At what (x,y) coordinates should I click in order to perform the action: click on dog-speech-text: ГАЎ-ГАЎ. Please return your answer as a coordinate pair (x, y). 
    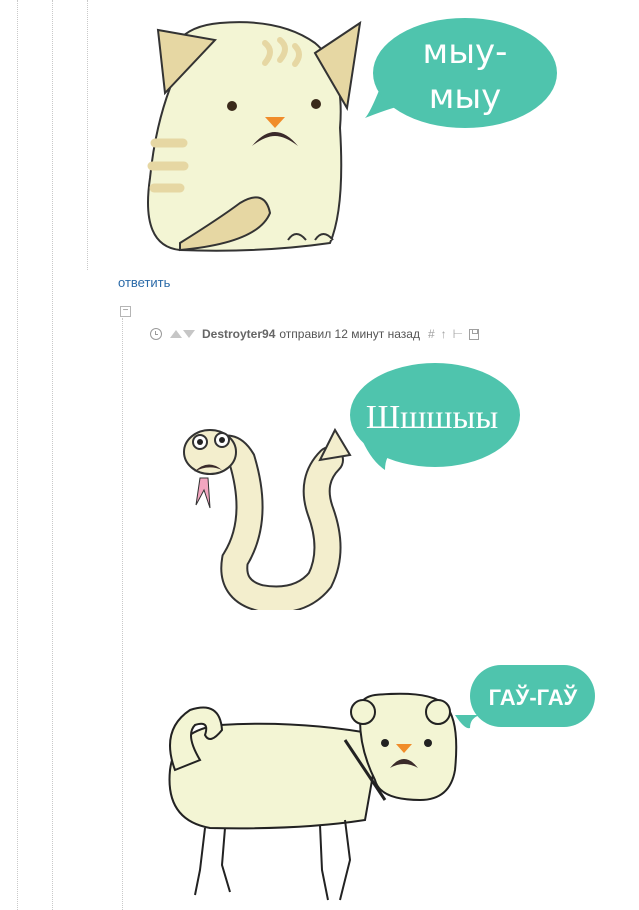
    Looking at the image, I should click on (533, 697).